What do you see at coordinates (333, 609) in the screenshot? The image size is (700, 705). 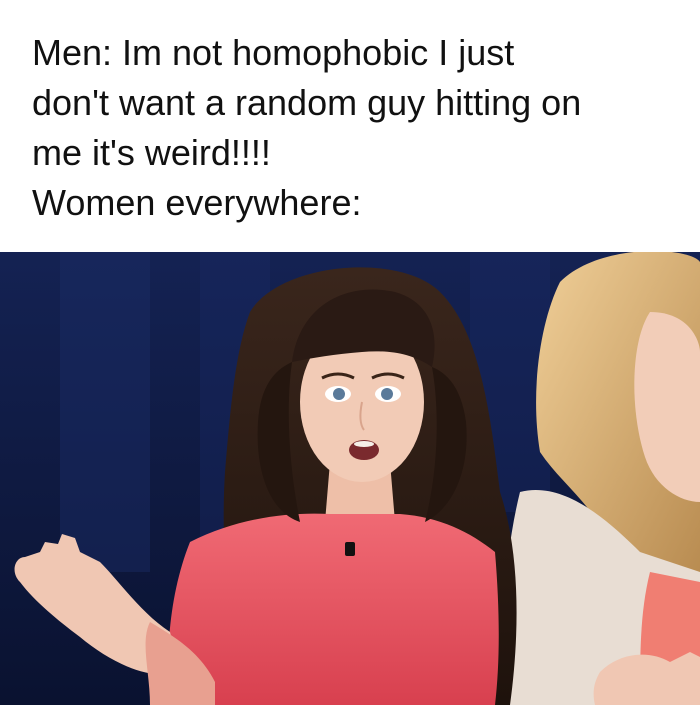 I see `left-person-top` at bounding box center [333, 609].